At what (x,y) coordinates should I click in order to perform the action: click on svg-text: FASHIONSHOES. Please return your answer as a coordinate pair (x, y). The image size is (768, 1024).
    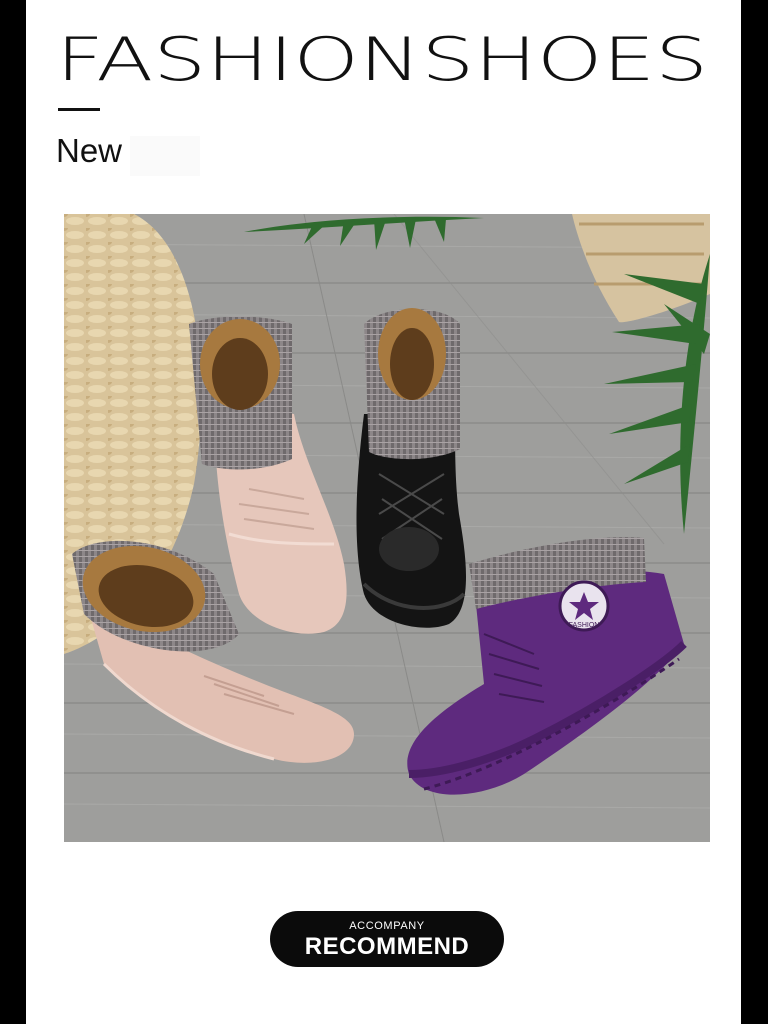
    Looking at the image, I should click on (382, 59).